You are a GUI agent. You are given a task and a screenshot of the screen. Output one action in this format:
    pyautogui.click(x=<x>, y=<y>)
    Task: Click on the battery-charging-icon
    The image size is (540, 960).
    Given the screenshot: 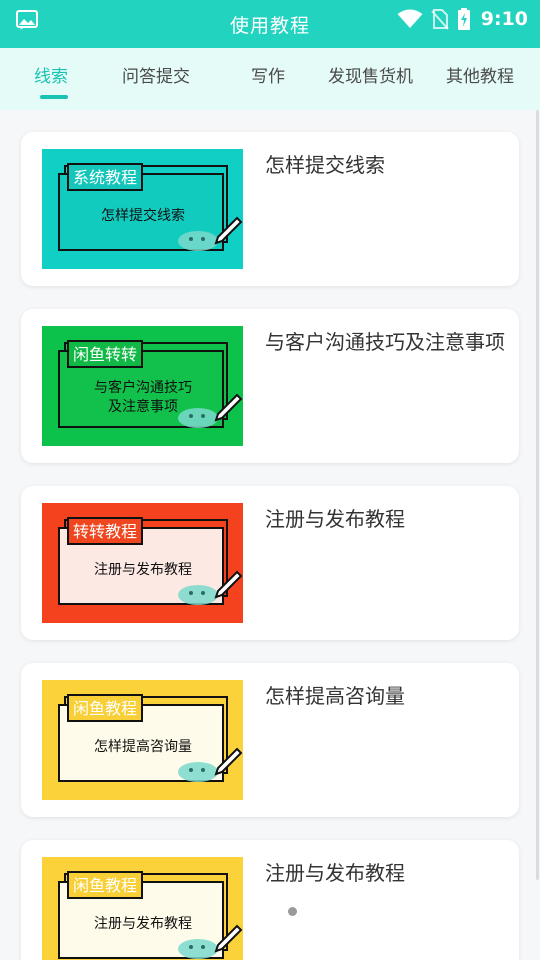 What is the action you would take?
    pyautogui.click(x=463, y=19)
    